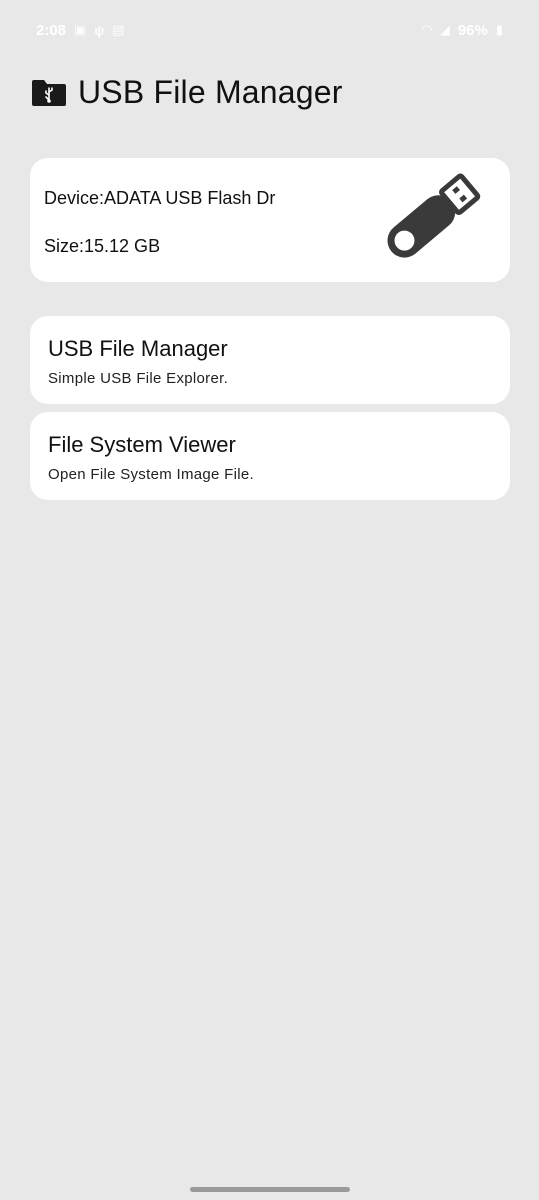 The height and width of the screenshot is (1200, 539). I want to click on image-icon: ▣, so click(80, 29).